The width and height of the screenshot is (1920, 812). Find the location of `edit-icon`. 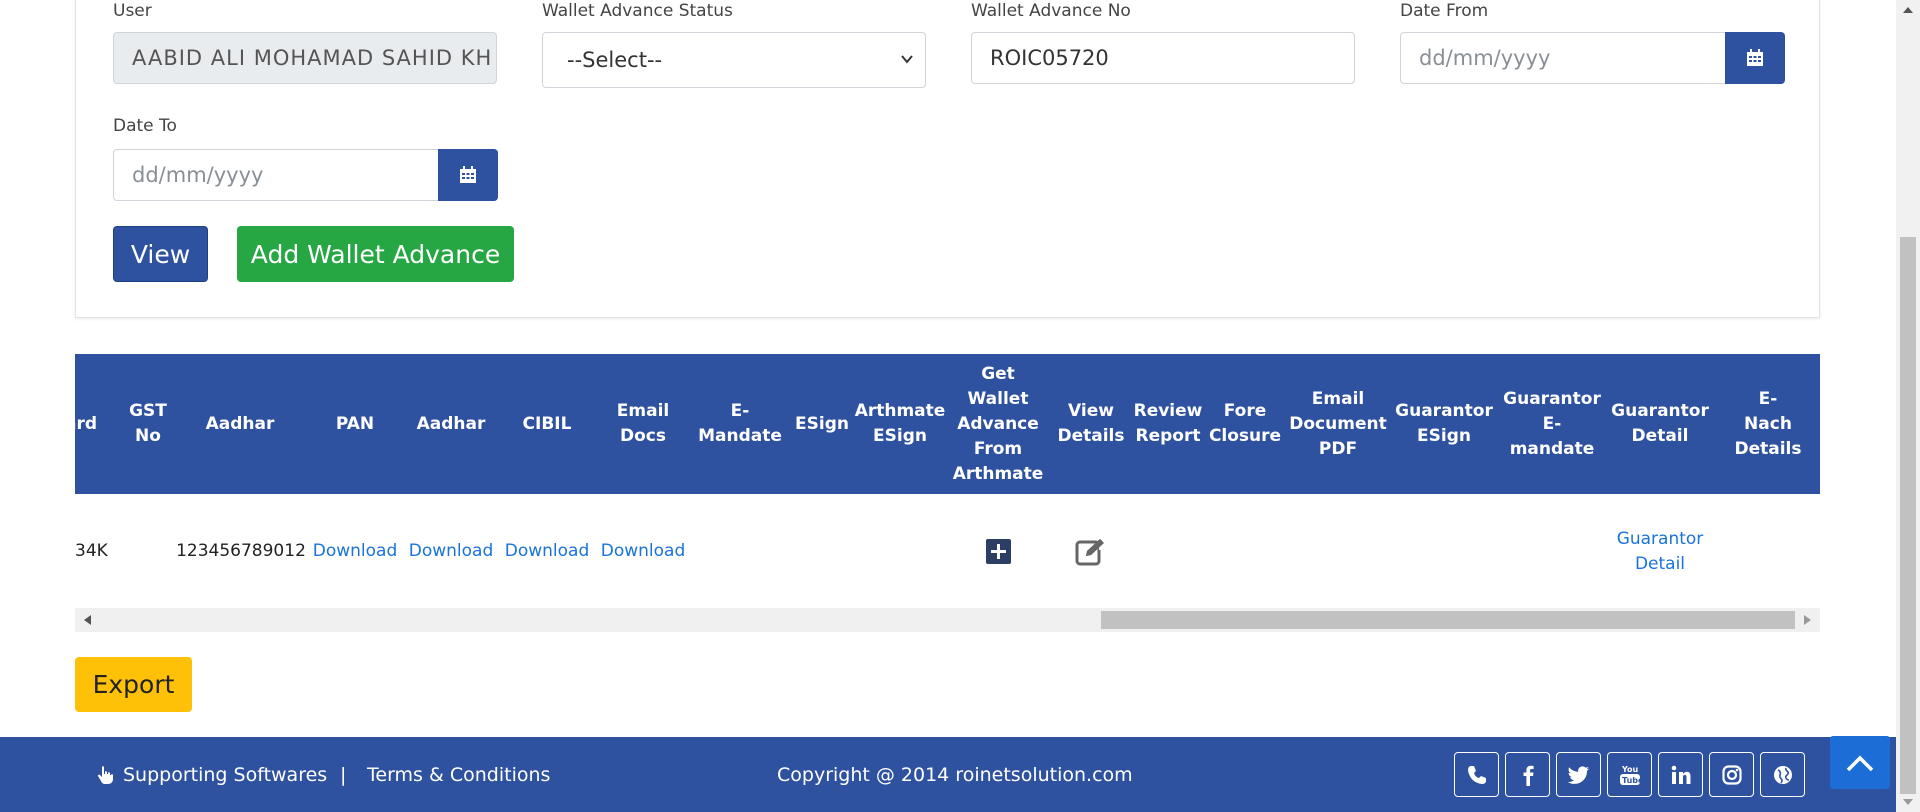

edit-icon is located at coordinates (1091, 552).